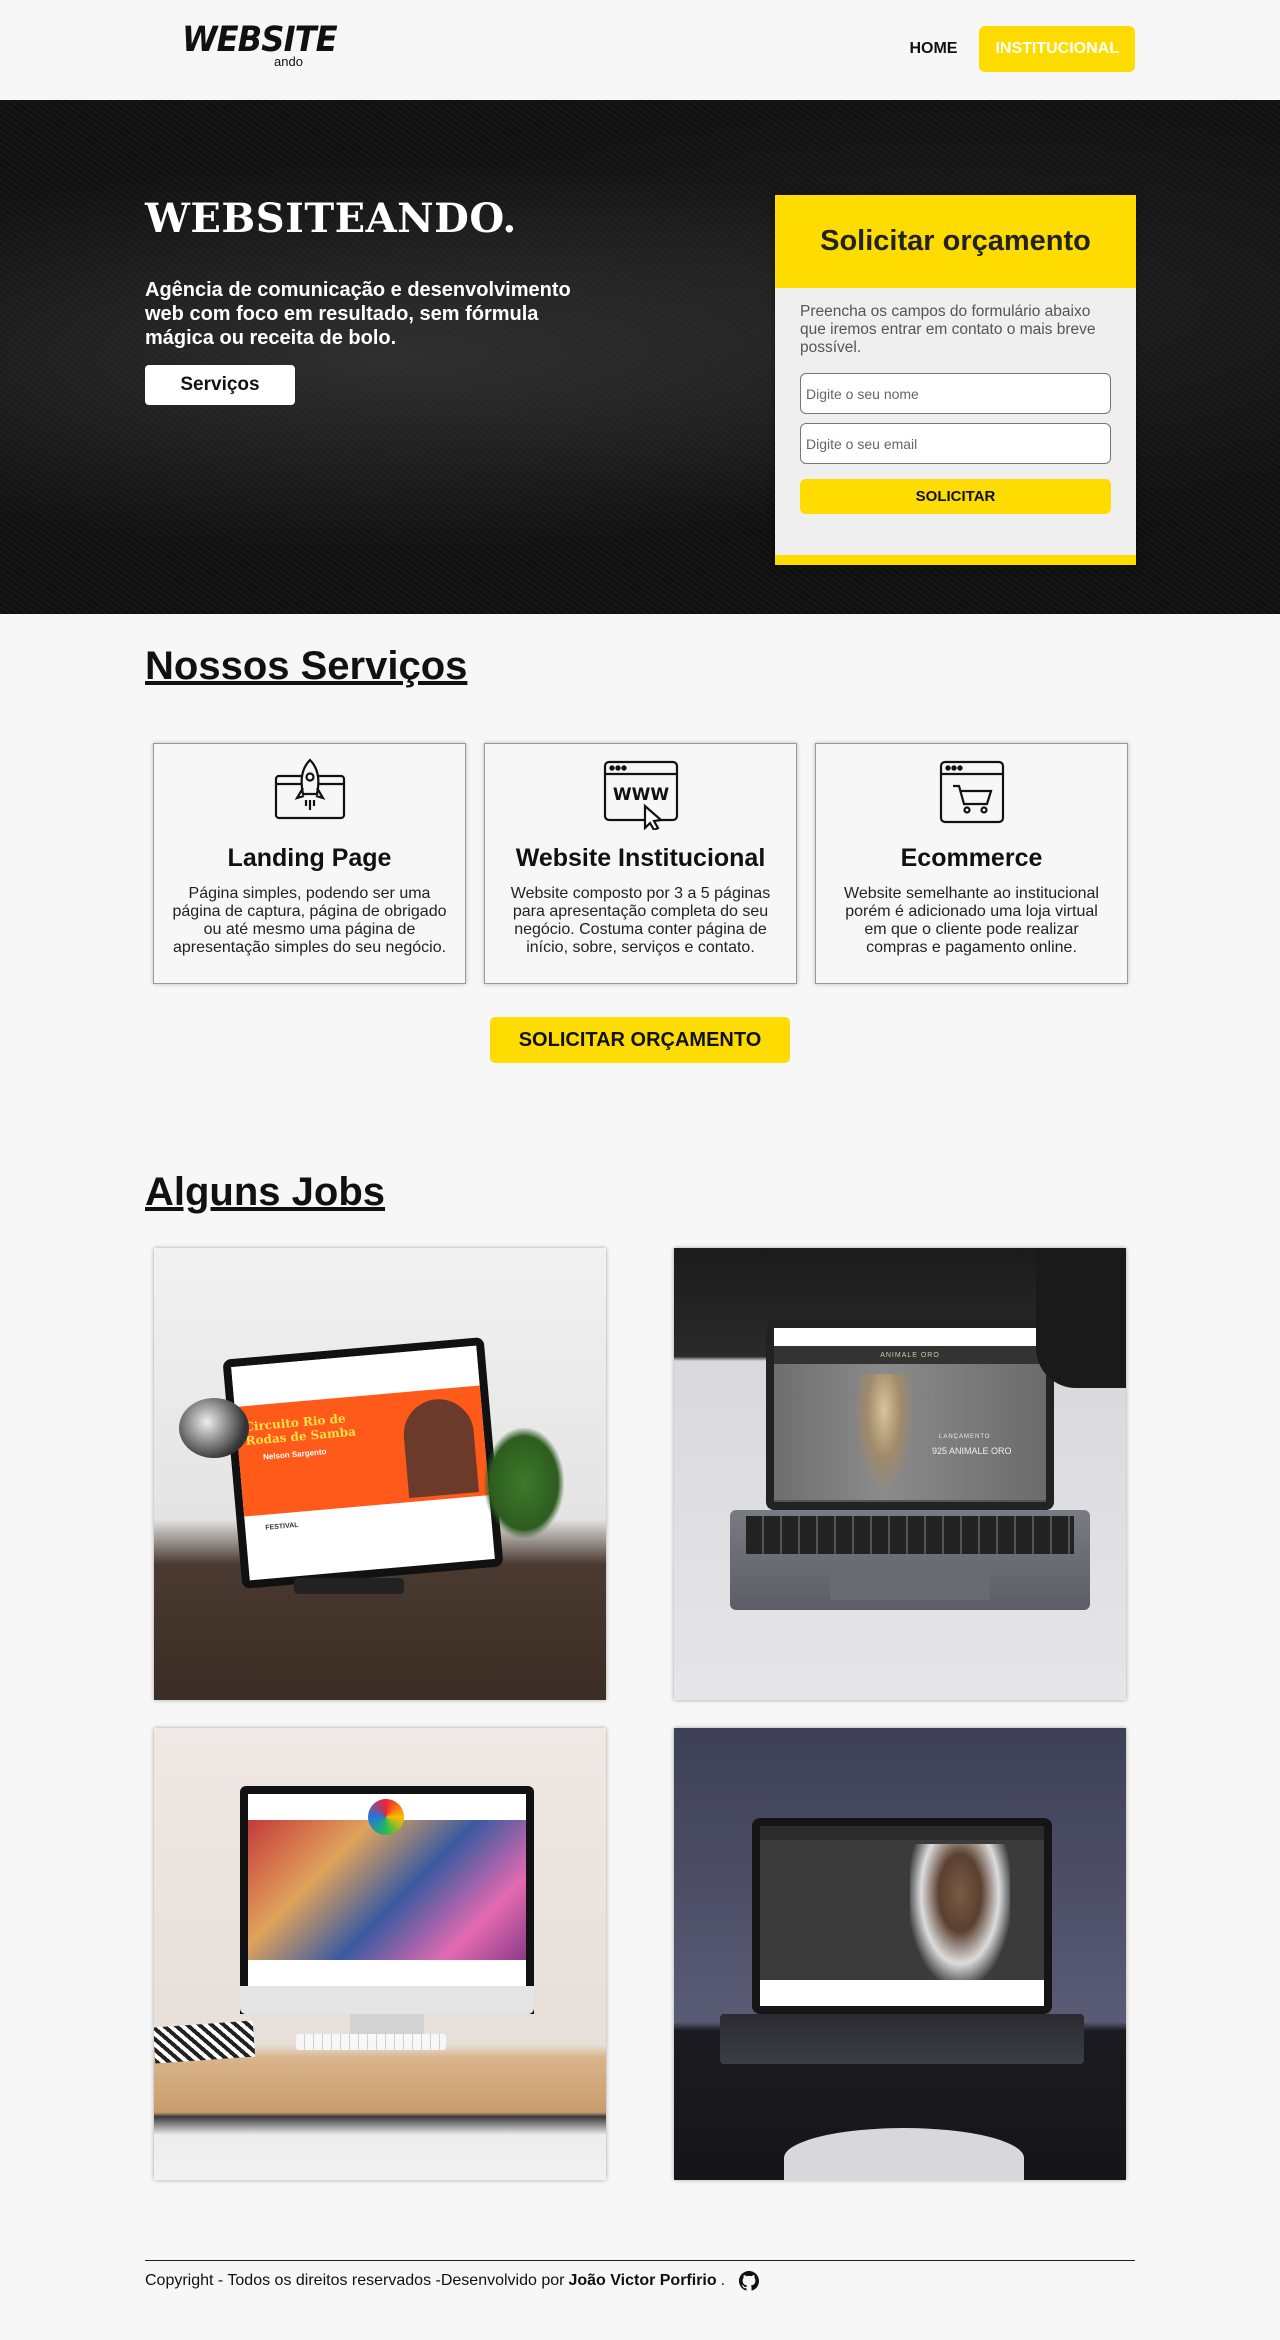 Image resolution: width=1280 pixels, height=2340 pixels. Describe the element at coordinates (723, 2280) in the screenshot. I see `footer-period: .` at that location.